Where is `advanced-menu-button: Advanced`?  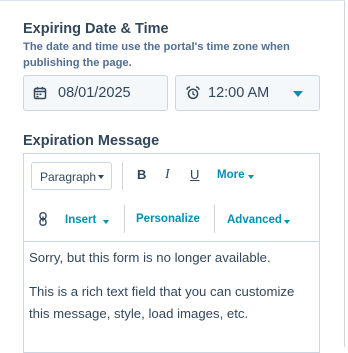 advanced-menu-button: Advanced is located at coordinates (254, 220).